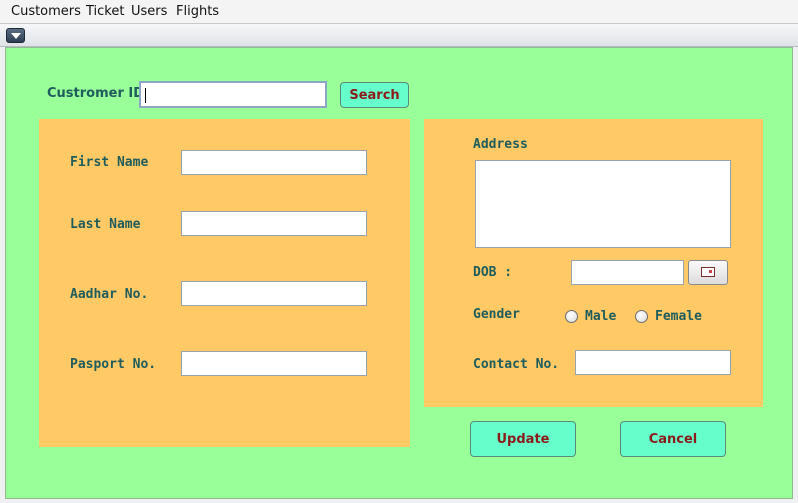 This screenshot has width=798, height=503. Describe the element at coordinates (233, 94) in the screenshot. I see `customer-id-input` at that location.